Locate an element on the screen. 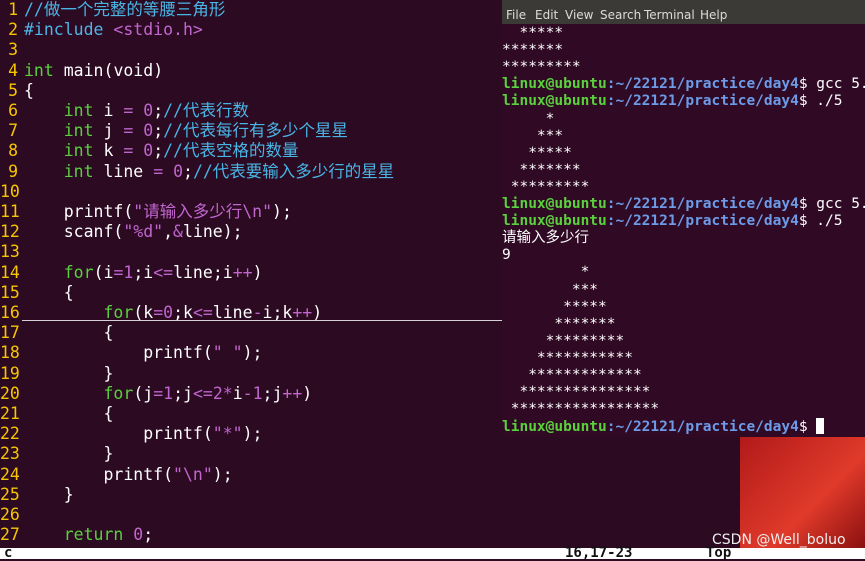 The image size is (865, 561). line-number: 14 is located at coordinates (10, 272).